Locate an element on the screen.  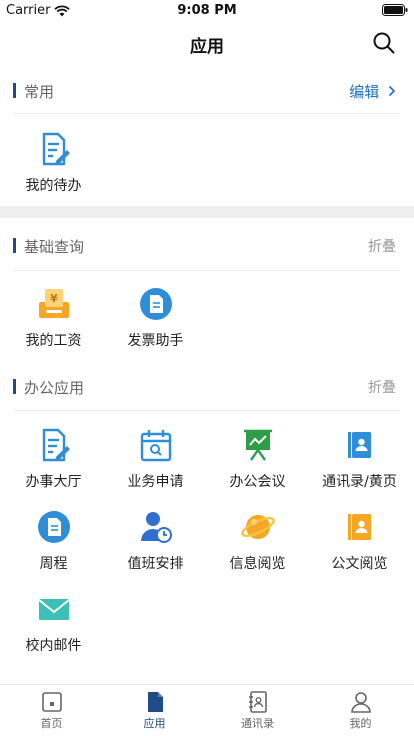
app-label: 校内邮件 is located at coordinates (53, 646).